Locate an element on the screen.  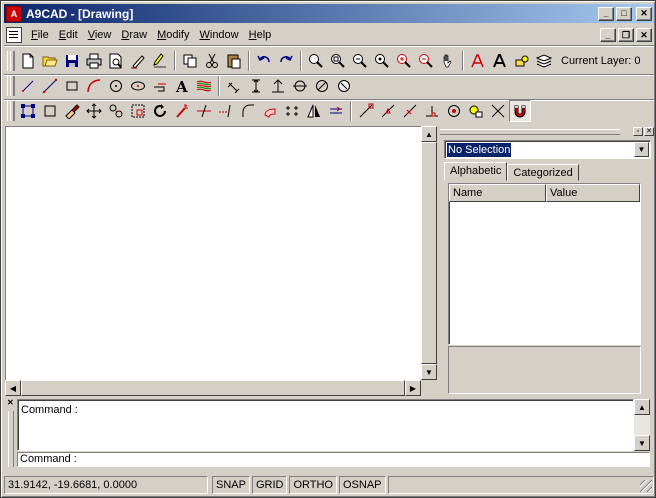
polyline-icon is located at coordinates (160, 86).